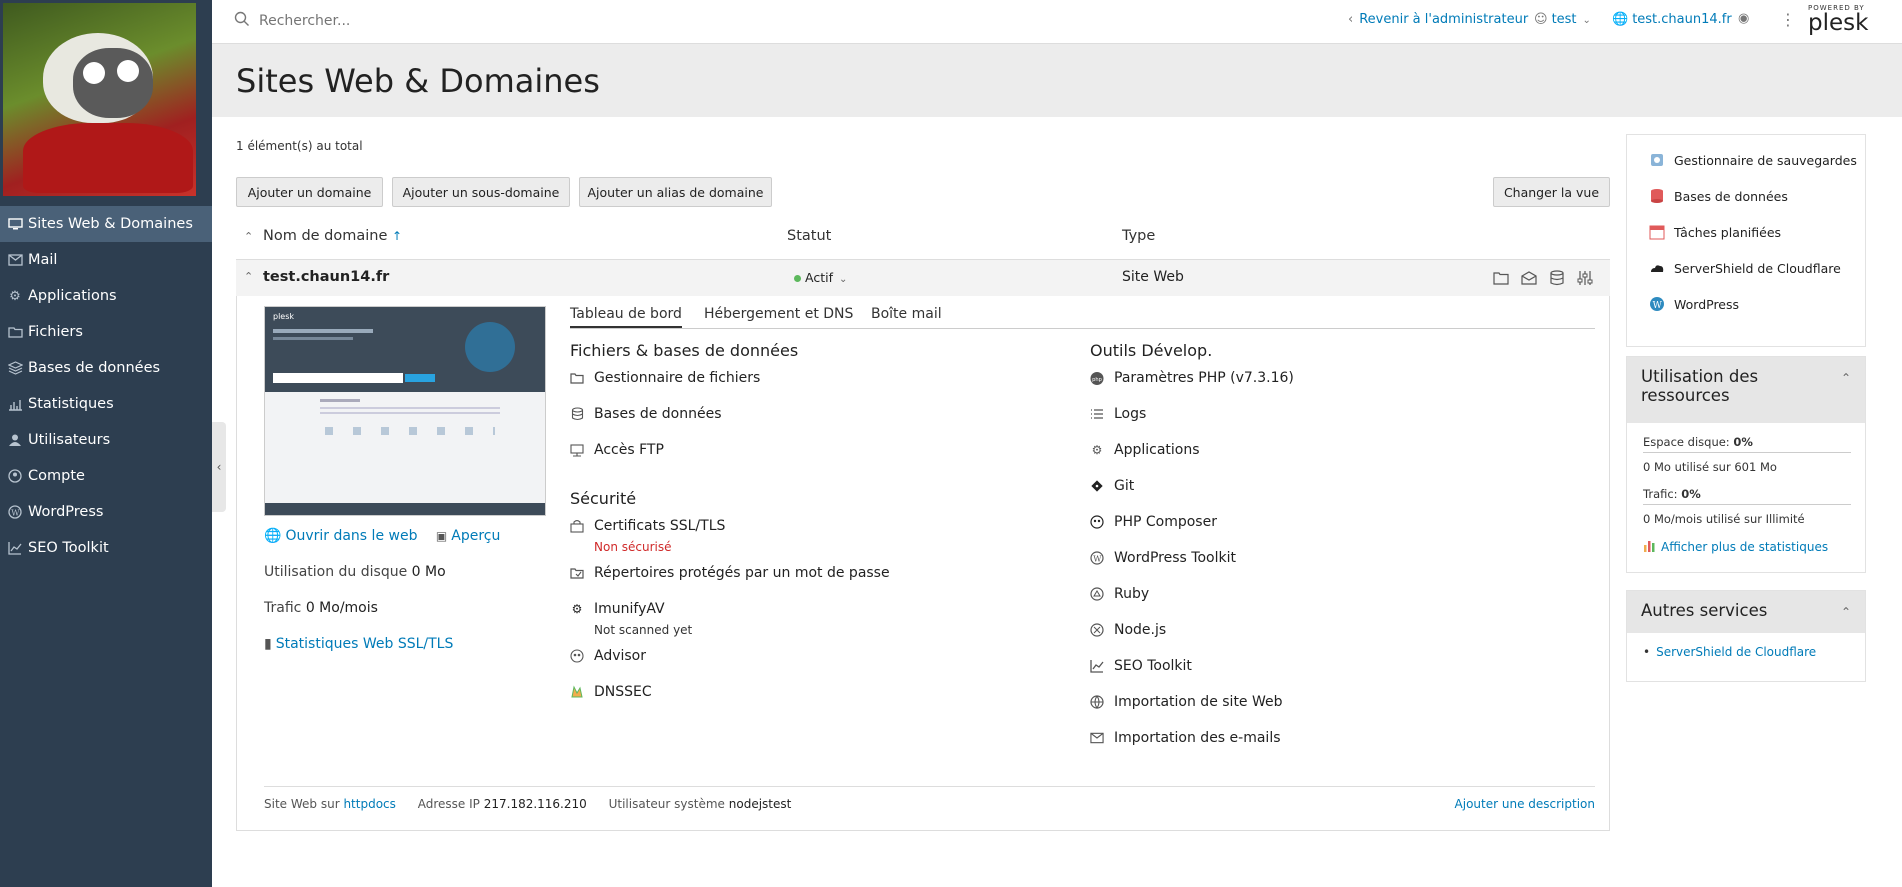 This screenshot has width=1902, height=887. What do you see at coordinates (1691, 494) in the screenshot?
I see `traffic-pct: 0%` at bounding box center [1691, 494].